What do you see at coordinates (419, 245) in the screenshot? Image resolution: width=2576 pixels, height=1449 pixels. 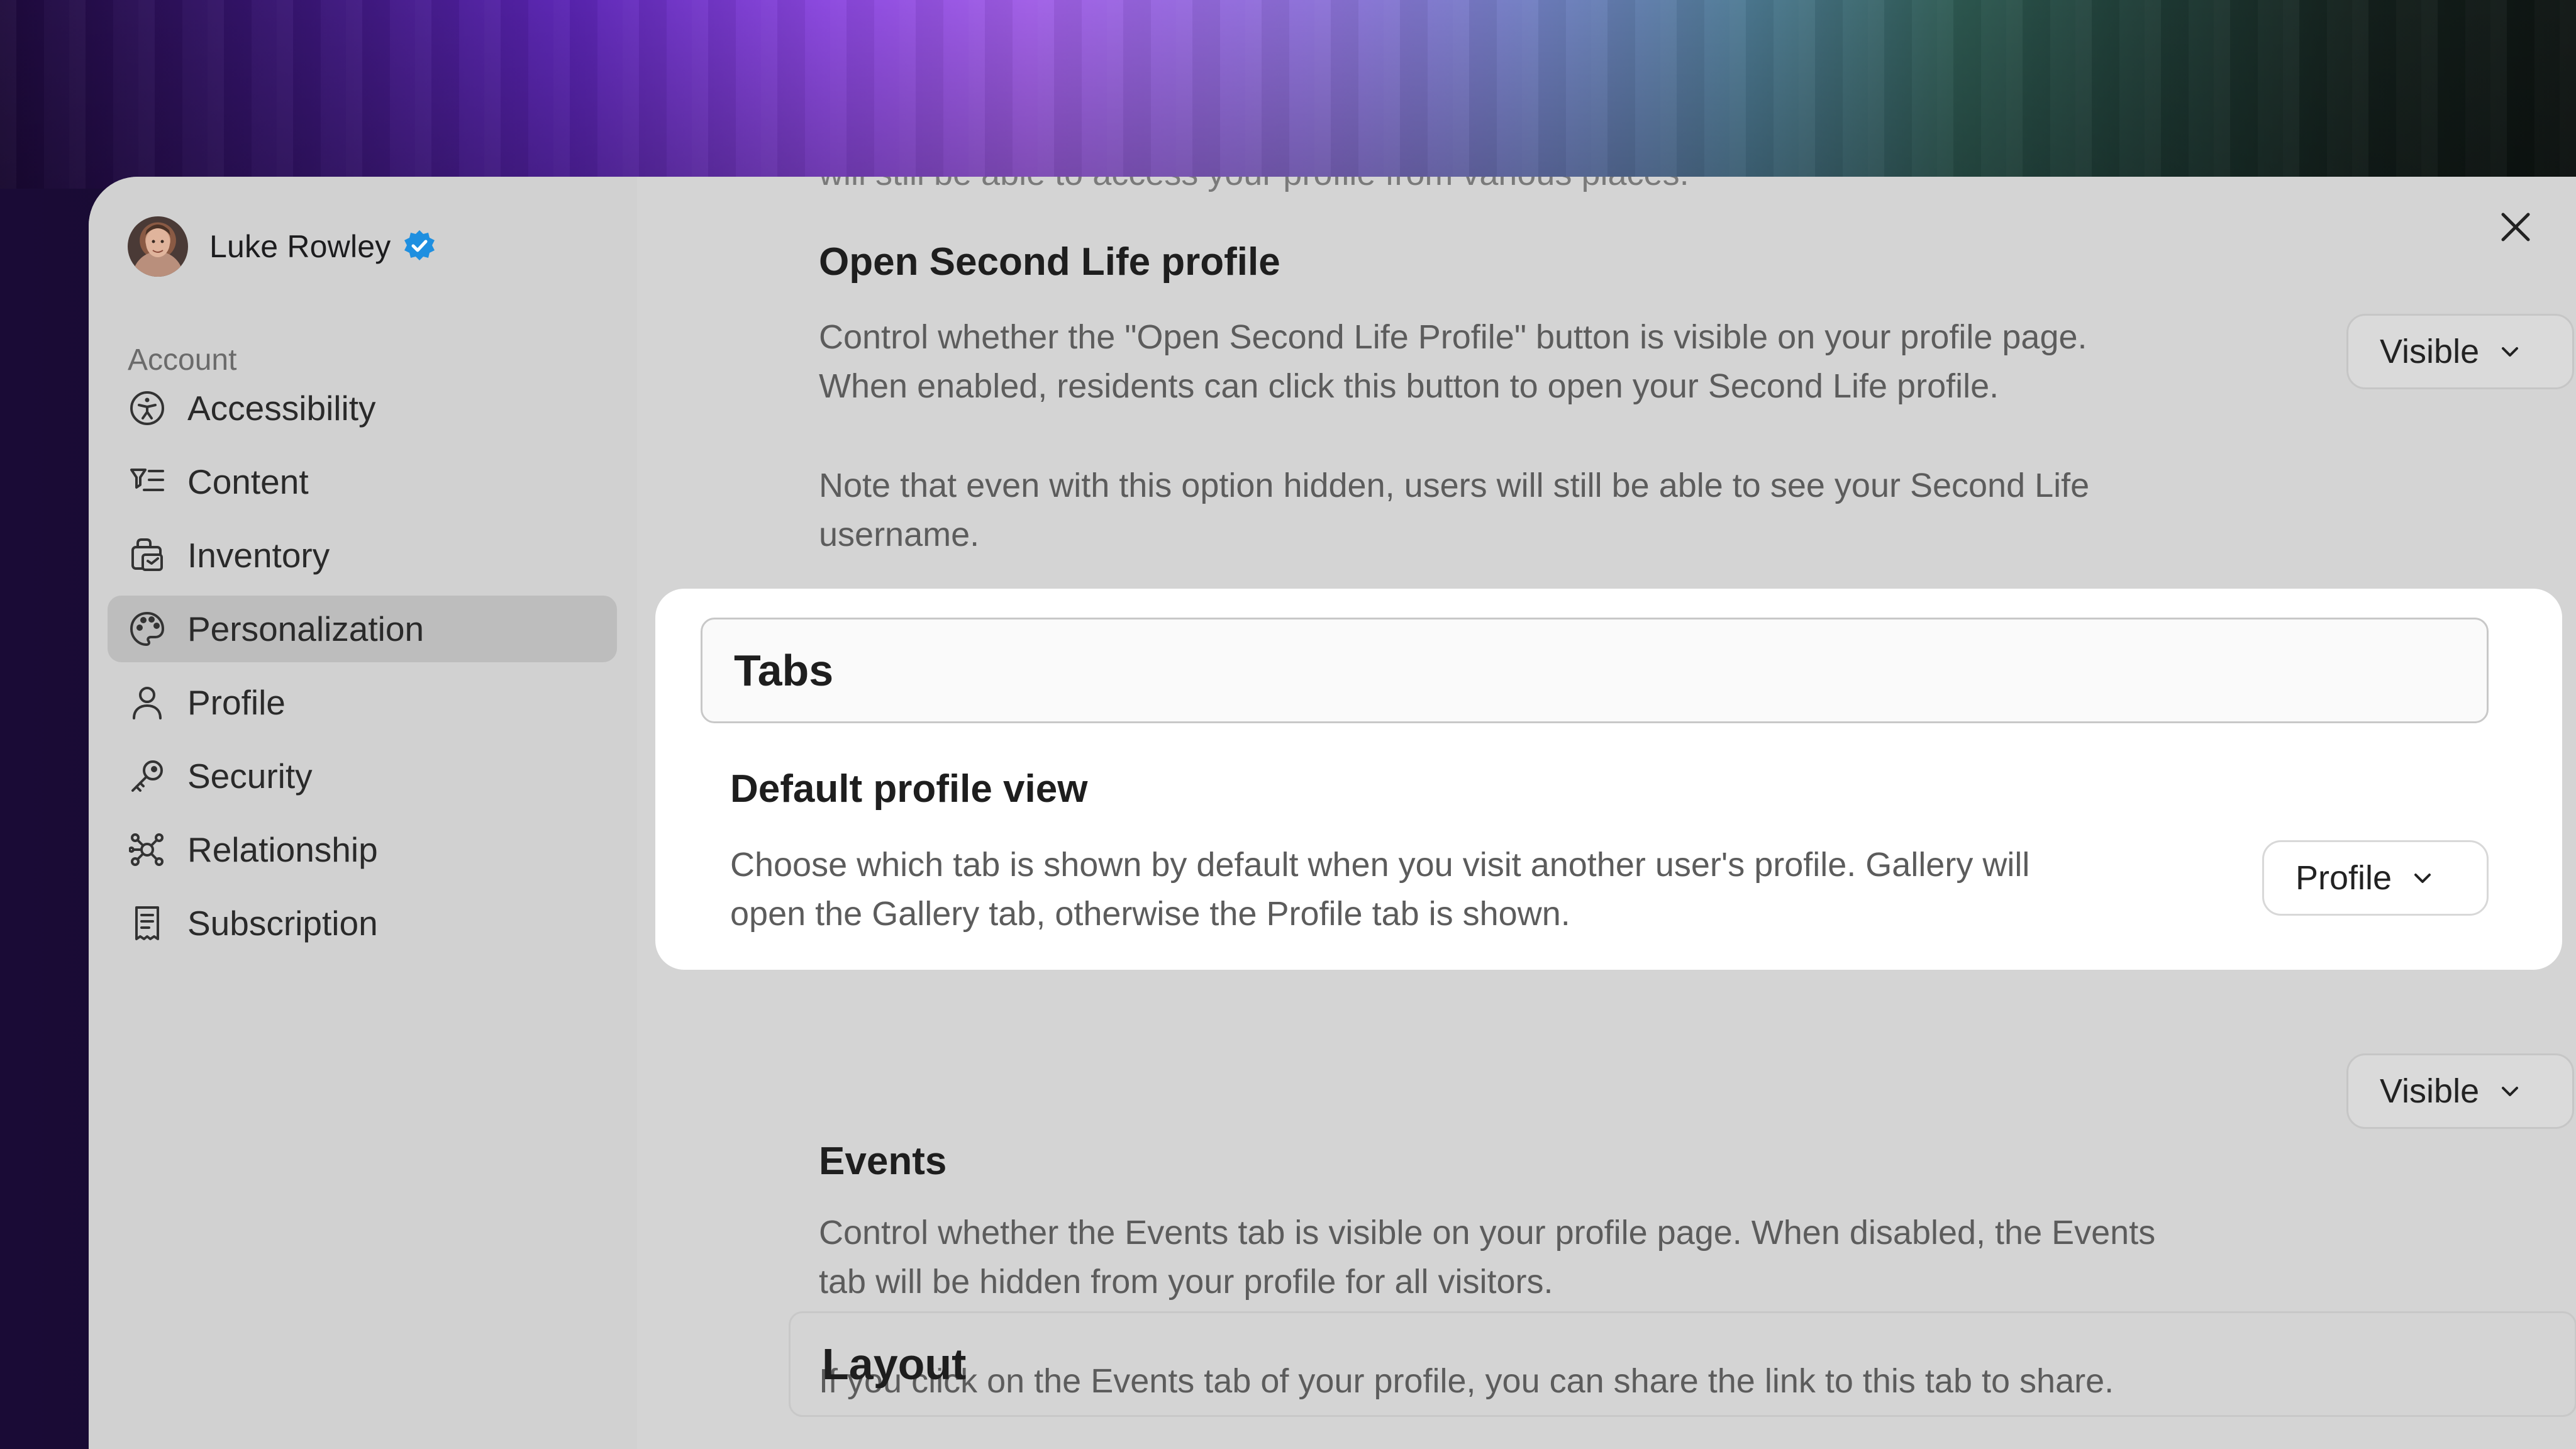 I see `verified-badge-icon` at bounding box center [419, 245].